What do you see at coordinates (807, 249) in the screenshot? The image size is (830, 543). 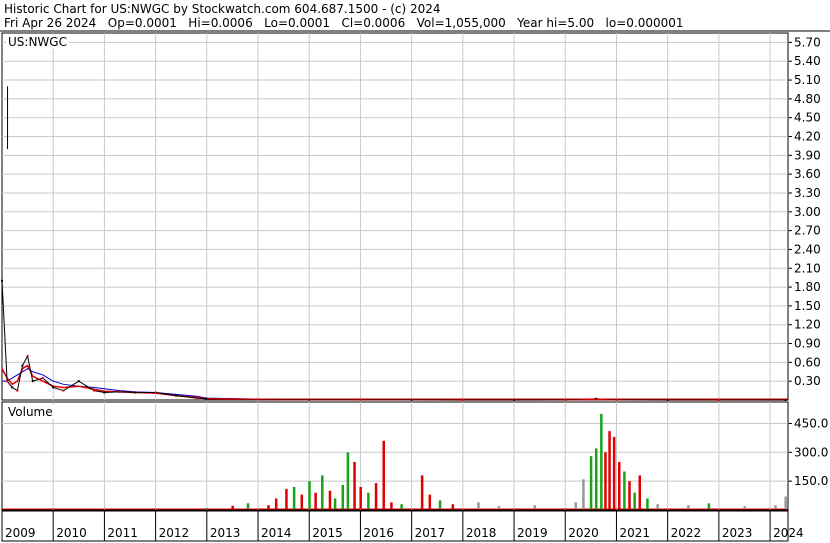 I see `price-y-tick-label: 2.40` at bounding box center [807, 249].